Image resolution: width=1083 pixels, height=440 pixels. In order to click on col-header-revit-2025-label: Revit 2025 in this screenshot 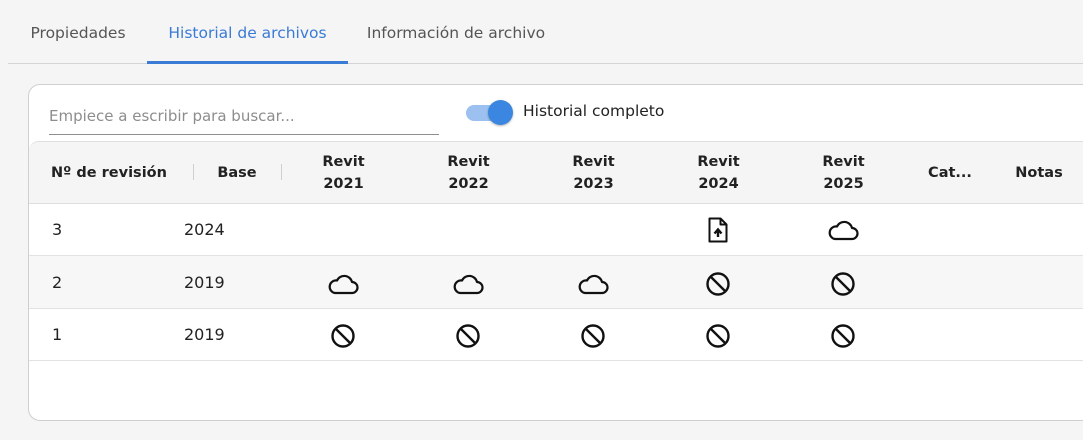, I will do `click(843, 173)`.